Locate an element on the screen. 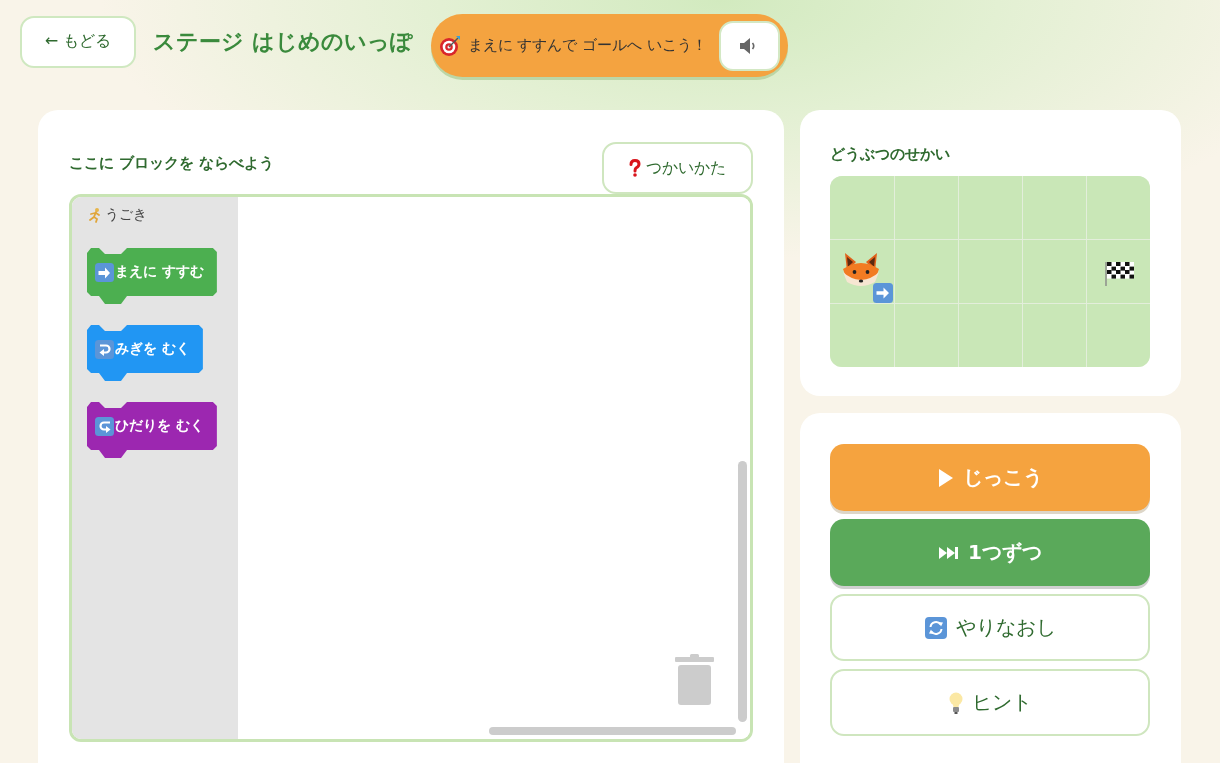  reset-button: やりなおし is located at coordinates (990, 627).